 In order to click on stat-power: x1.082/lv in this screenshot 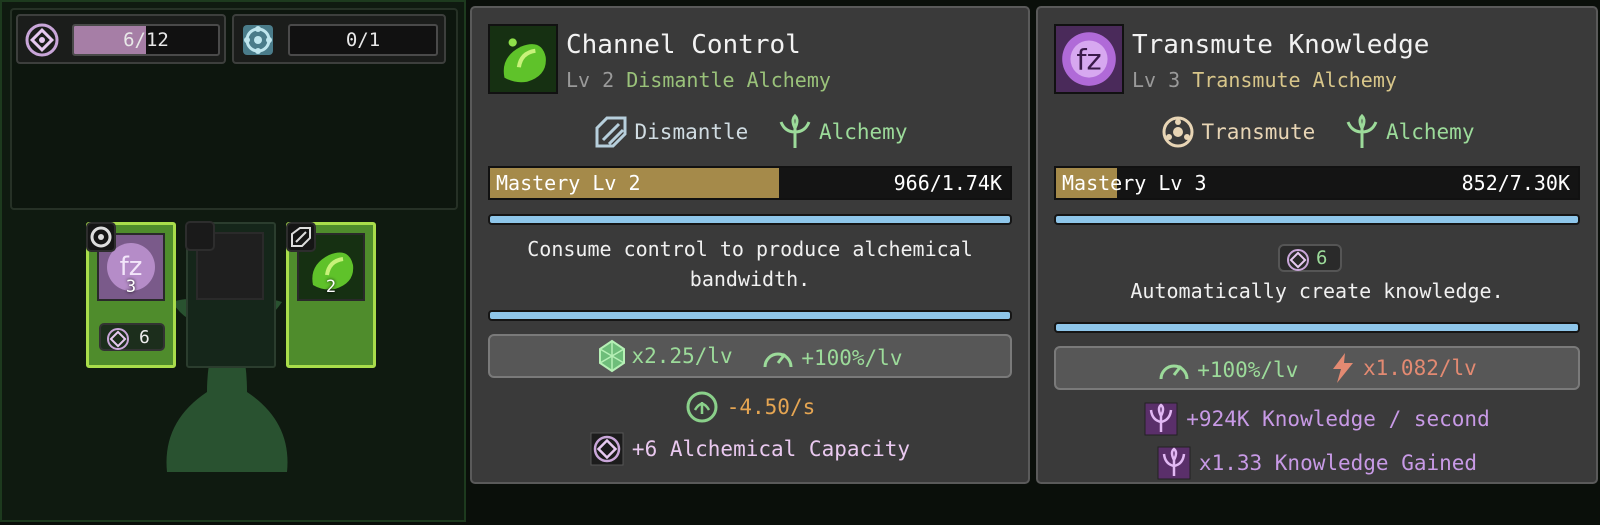, I will do `click(1402, 368)`.